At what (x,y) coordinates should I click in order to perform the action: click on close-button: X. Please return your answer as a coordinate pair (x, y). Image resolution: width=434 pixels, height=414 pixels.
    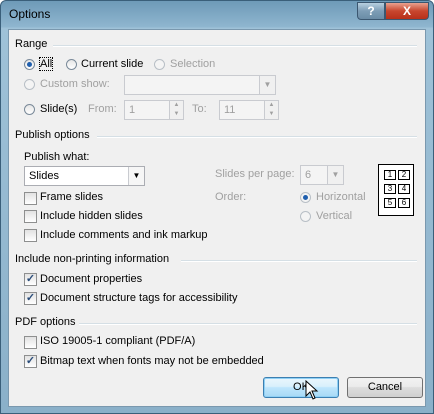
    Looking at the image, I should click on (407, 11).